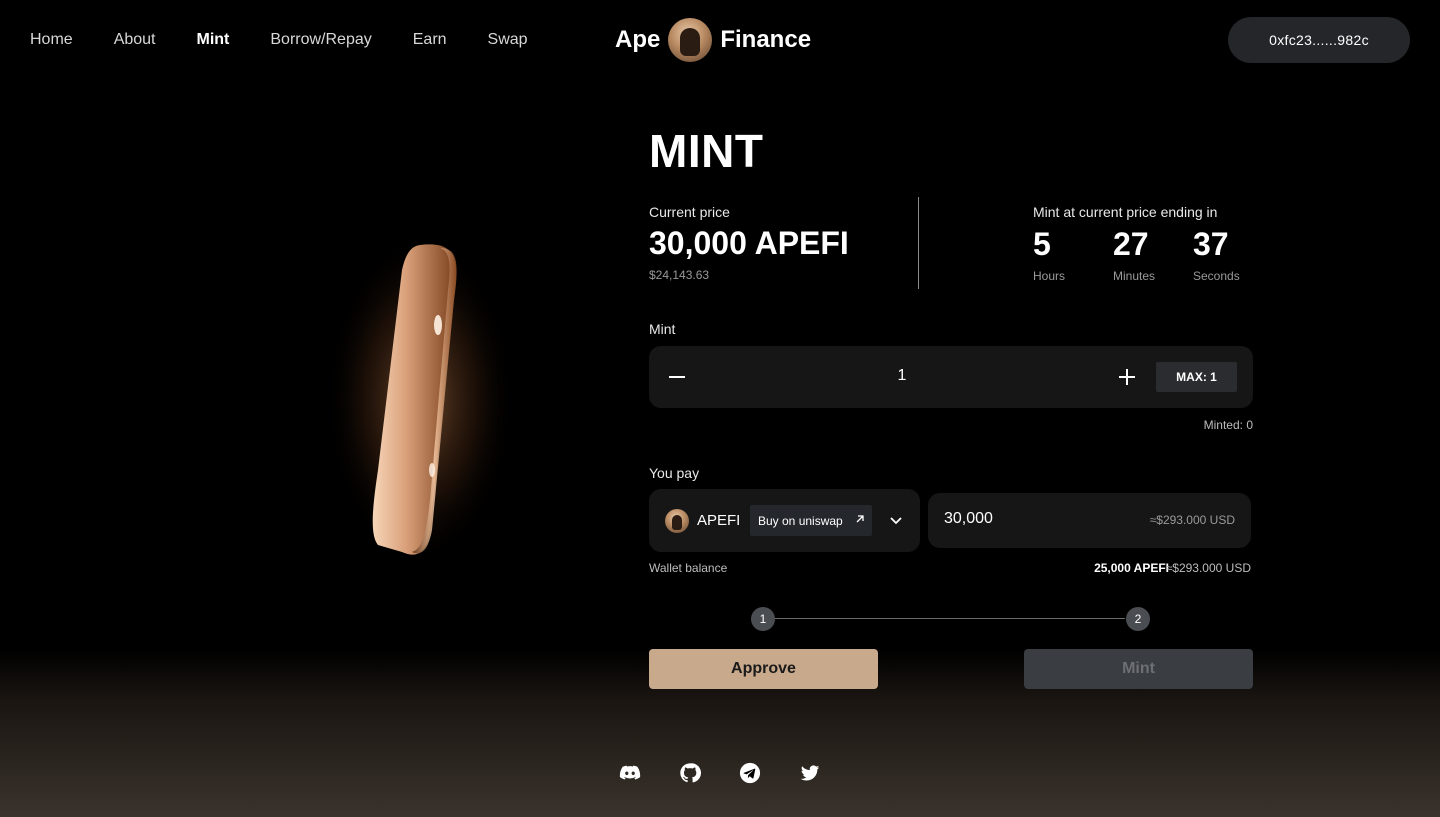 This screenshot has width=1440, height=817. What do you see at coordinates (1042, 244) in the screenshot?
I see `countdown-hours-value: 5` at bounding box center [1042, 244].